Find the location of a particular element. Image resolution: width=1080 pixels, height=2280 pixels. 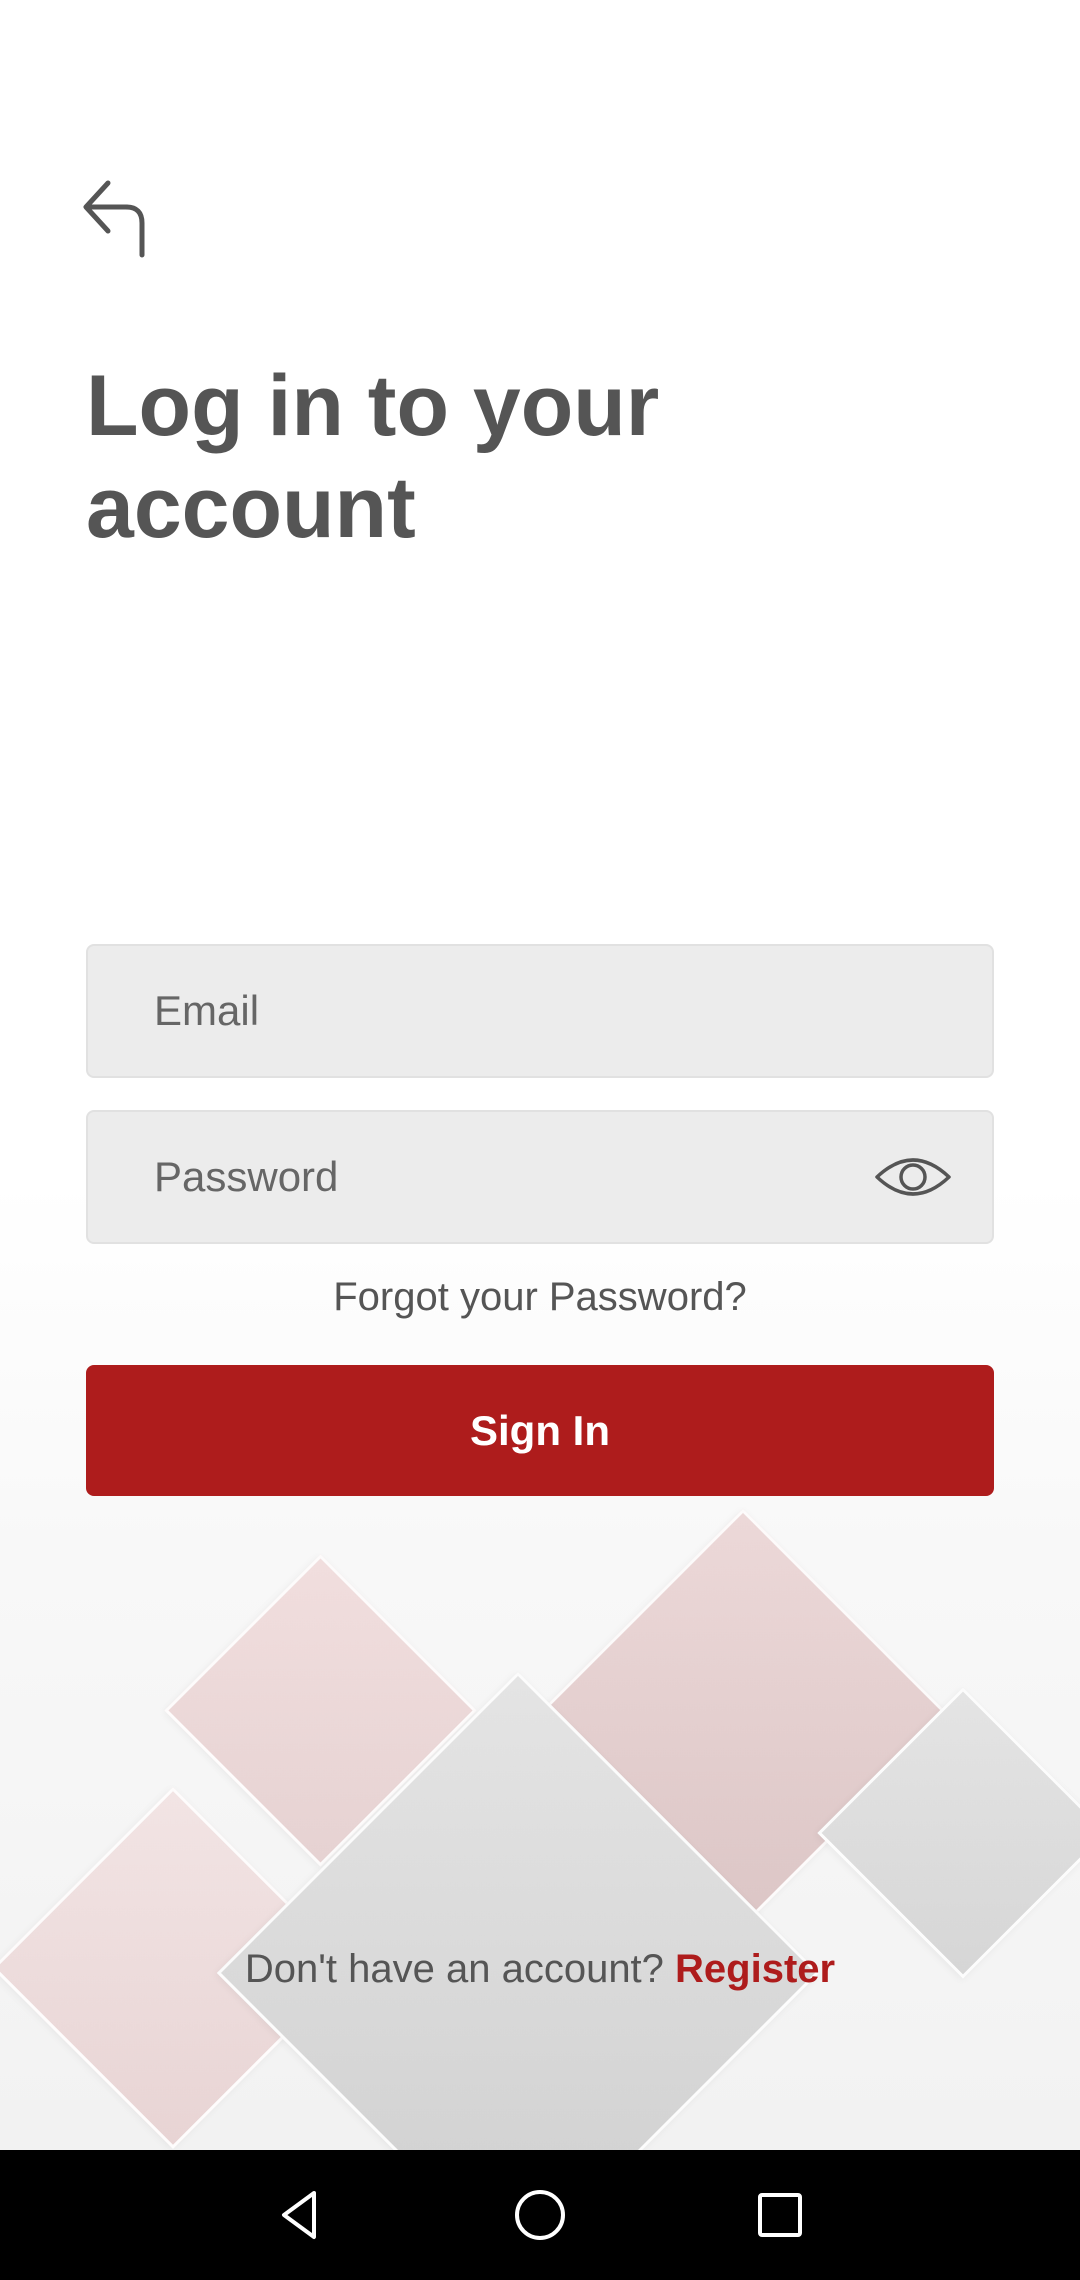

password-field-container is located at coordinates (540, 1177).